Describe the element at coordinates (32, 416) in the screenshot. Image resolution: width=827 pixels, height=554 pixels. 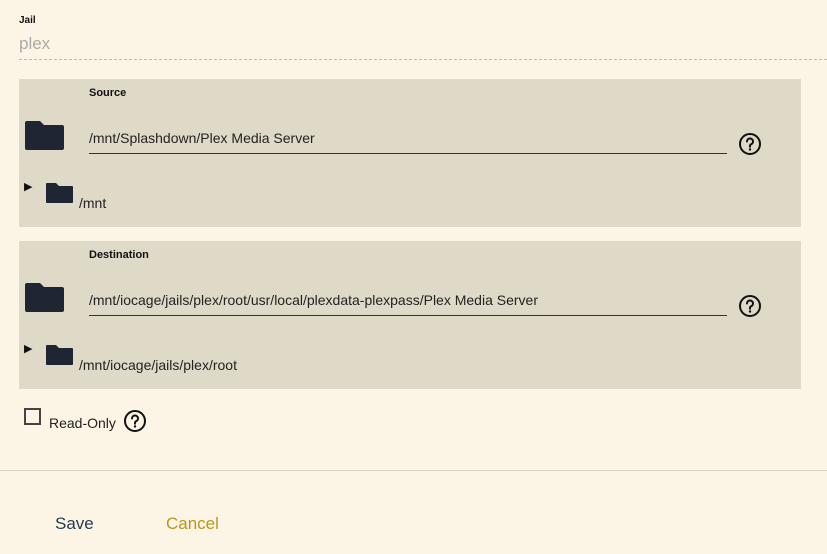
I see `read-only-checkbox` at that location.